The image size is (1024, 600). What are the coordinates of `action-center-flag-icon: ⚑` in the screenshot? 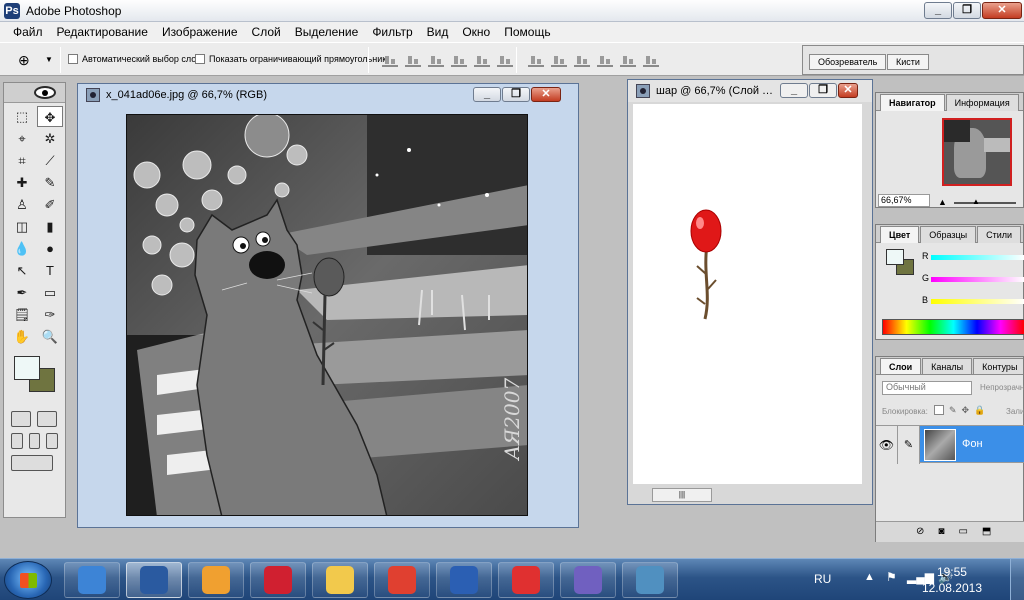 It's located at (891, 577).